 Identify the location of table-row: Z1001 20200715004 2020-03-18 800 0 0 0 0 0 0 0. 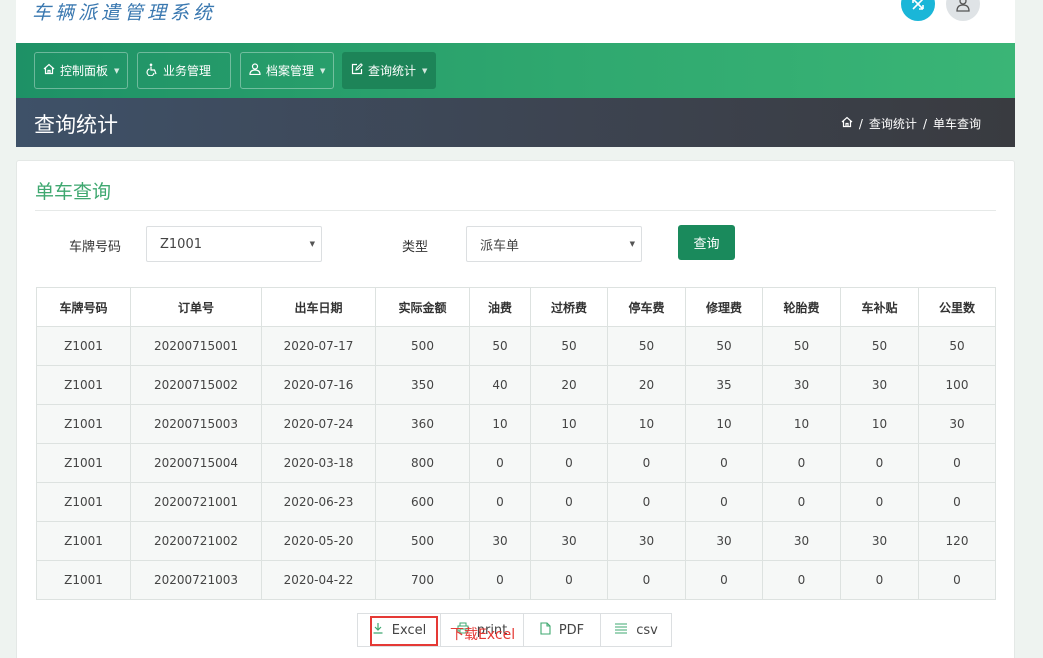
(516, 463).